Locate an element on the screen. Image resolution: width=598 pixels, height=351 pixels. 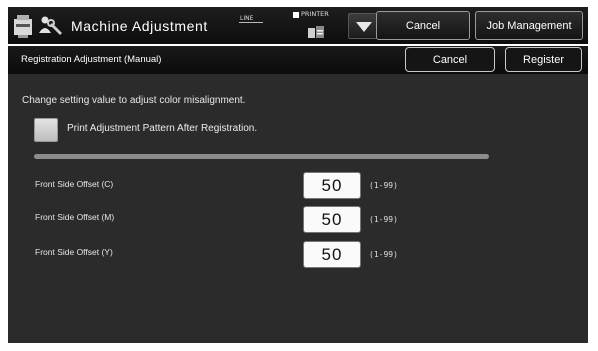
line-indicator-rule is located at coordinates (251, 22).